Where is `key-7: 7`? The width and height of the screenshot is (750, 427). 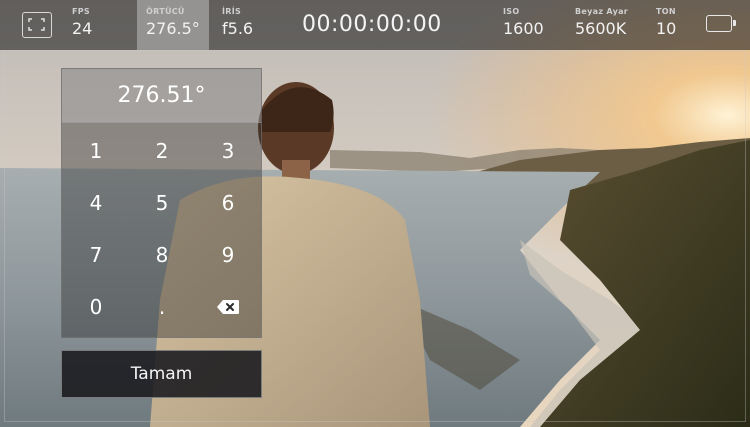 key-7: 7 is located at coordinates (96, 255).